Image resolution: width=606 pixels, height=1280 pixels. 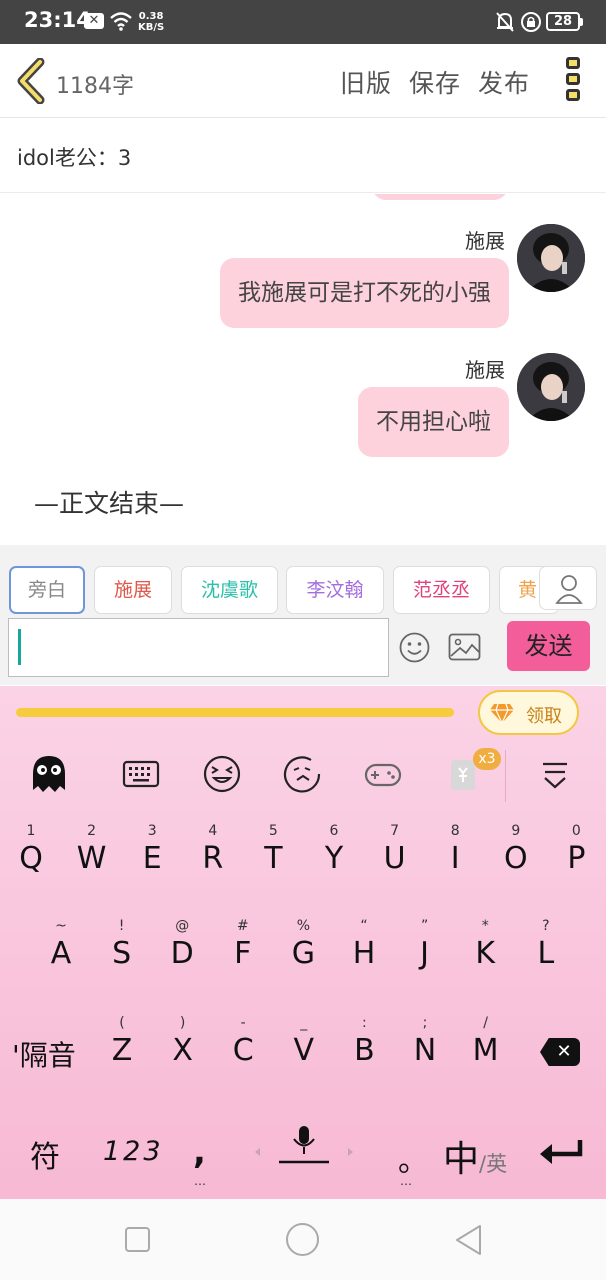 What do you see at coordinates (243, 953) in the screenshot?
I see `key-letter: F` at bounding box center [243, 953].